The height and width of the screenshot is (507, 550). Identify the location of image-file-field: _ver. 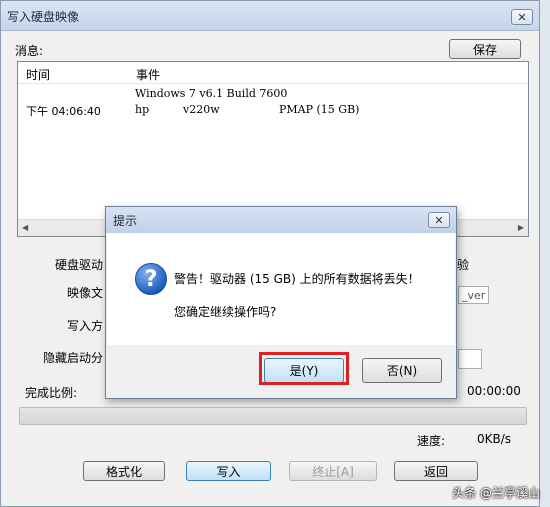
(473, 295).